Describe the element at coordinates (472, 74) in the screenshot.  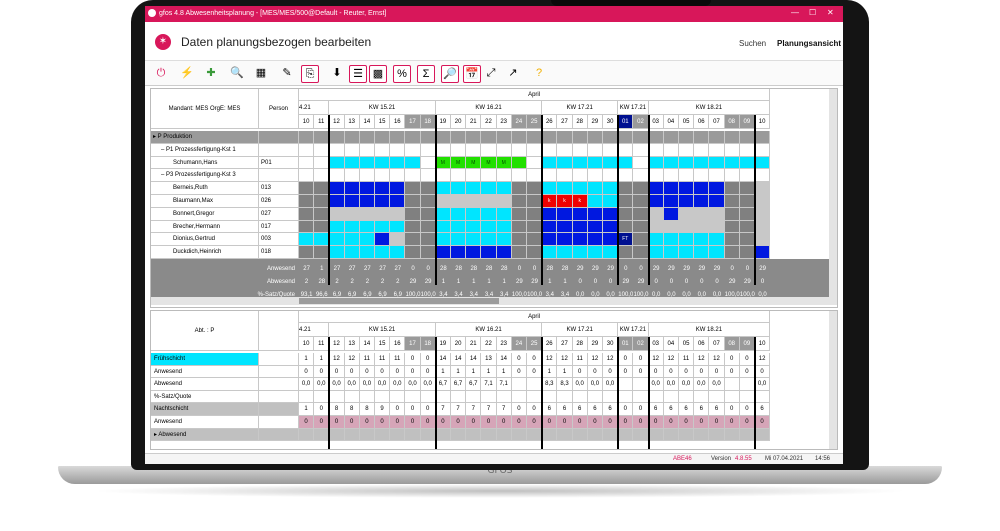
I see `calendar-icon: 📅` at that location.